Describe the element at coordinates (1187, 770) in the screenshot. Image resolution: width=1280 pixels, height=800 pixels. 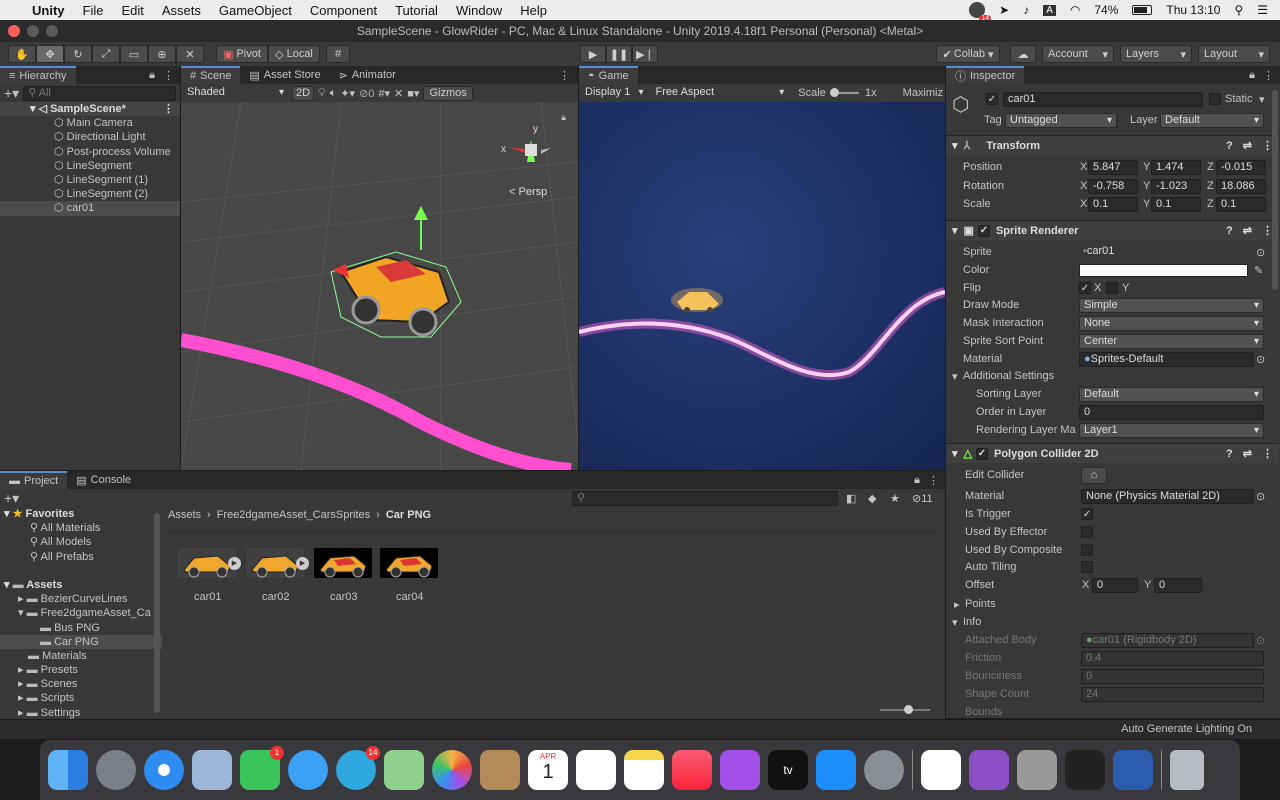
I see `trash-icon` at that location.